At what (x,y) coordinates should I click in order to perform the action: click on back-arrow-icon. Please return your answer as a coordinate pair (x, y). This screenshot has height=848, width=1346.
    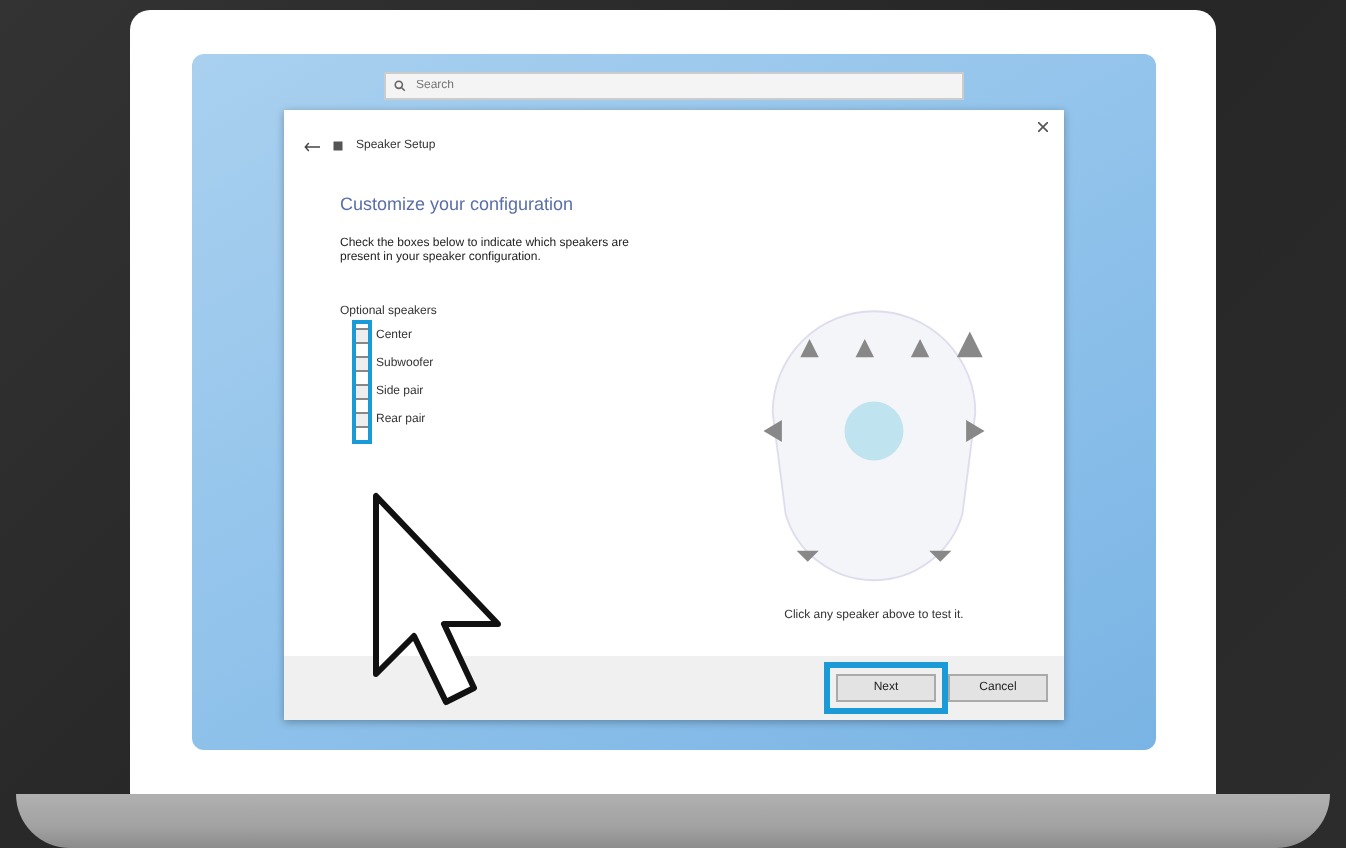
    Looking at the image, I should click on (312, 146).